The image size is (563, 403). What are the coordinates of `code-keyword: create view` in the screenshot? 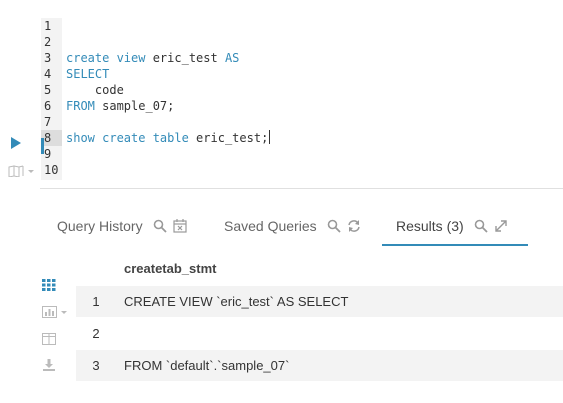 It's located at (109, 58).